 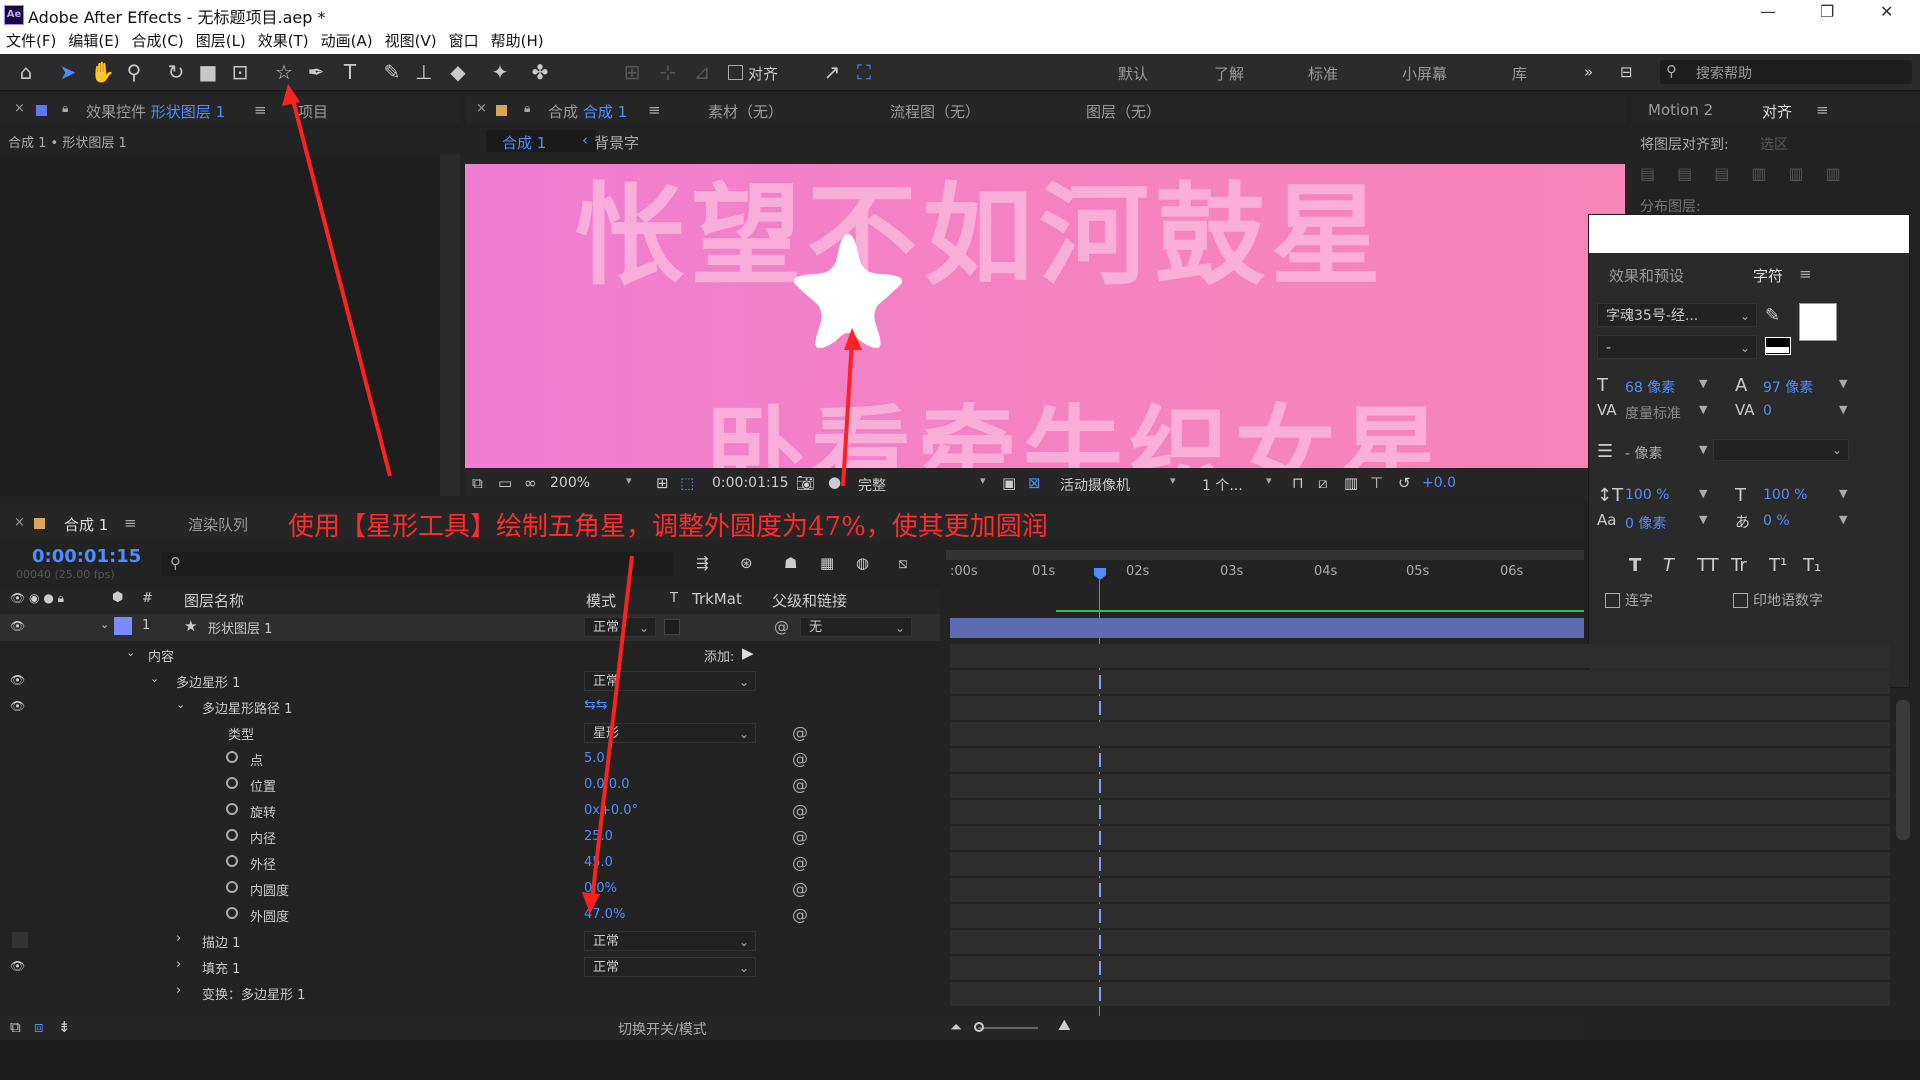 What do you see at coordinates (458, 72) in the screenshot?
I see `eraser-icon: ◆` at bounding box center [458, 72].